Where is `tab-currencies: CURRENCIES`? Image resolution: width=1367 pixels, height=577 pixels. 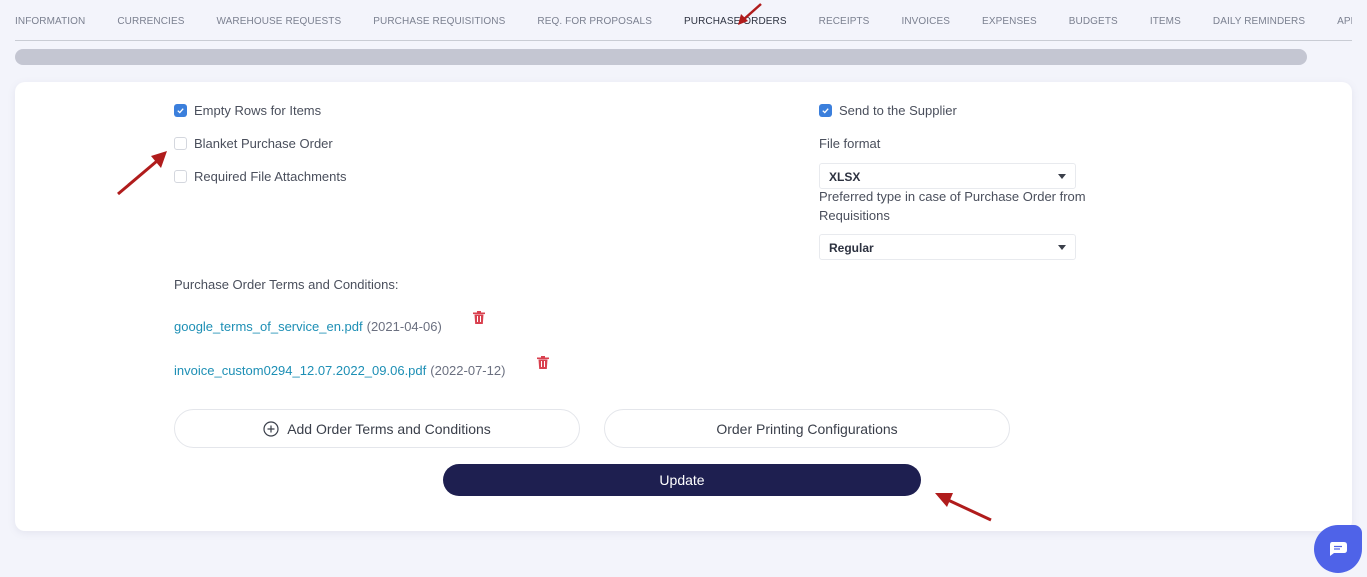
tab-currencies: CURRENCIES is located at coordinates (150, 20).